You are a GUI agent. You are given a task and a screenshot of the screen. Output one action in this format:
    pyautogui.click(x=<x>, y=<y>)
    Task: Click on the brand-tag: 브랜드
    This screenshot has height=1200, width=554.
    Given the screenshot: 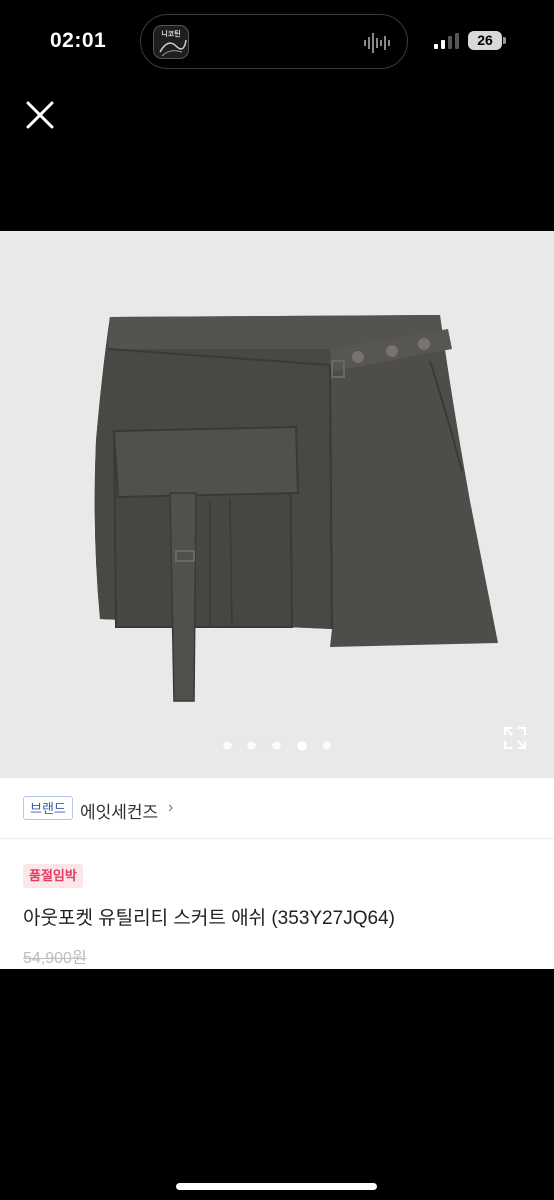 What is the action you would take?
    pyautogui.click(x=48, y=808)
    